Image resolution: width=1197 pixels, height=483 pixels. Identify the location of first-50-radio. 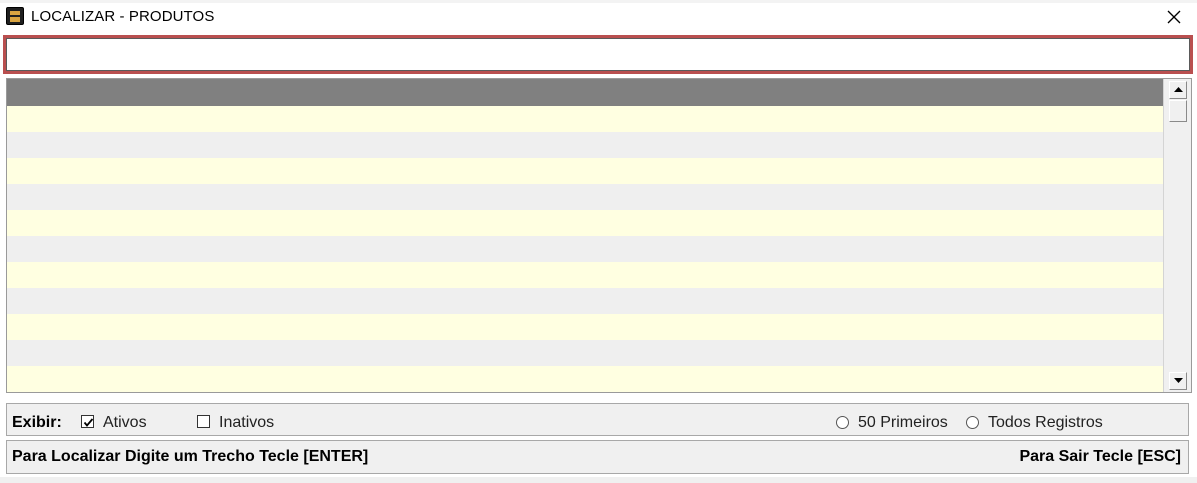
(842, 422).